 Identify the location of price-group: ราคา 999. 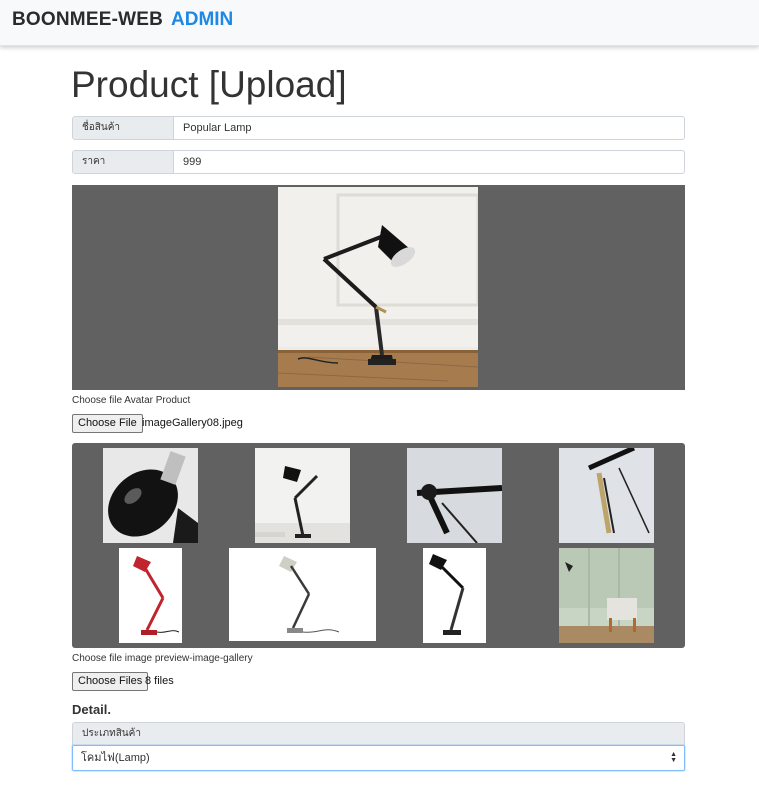
(378, 162).